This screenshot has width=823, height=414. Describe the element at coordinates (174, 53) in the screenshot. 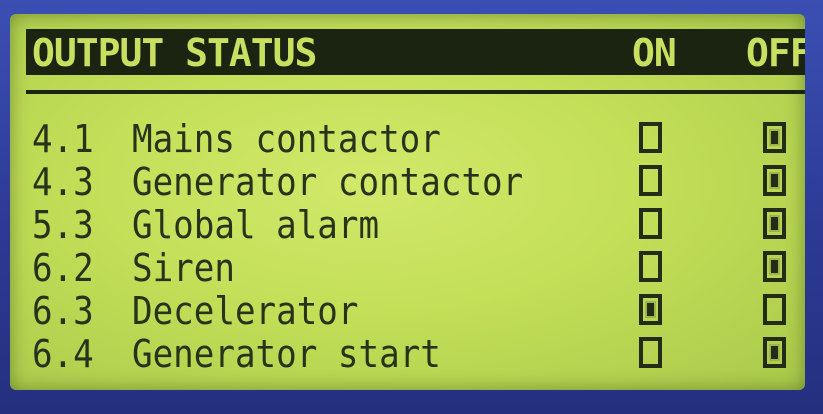

I see `page-title: OUTPUT STATUS` at that location.